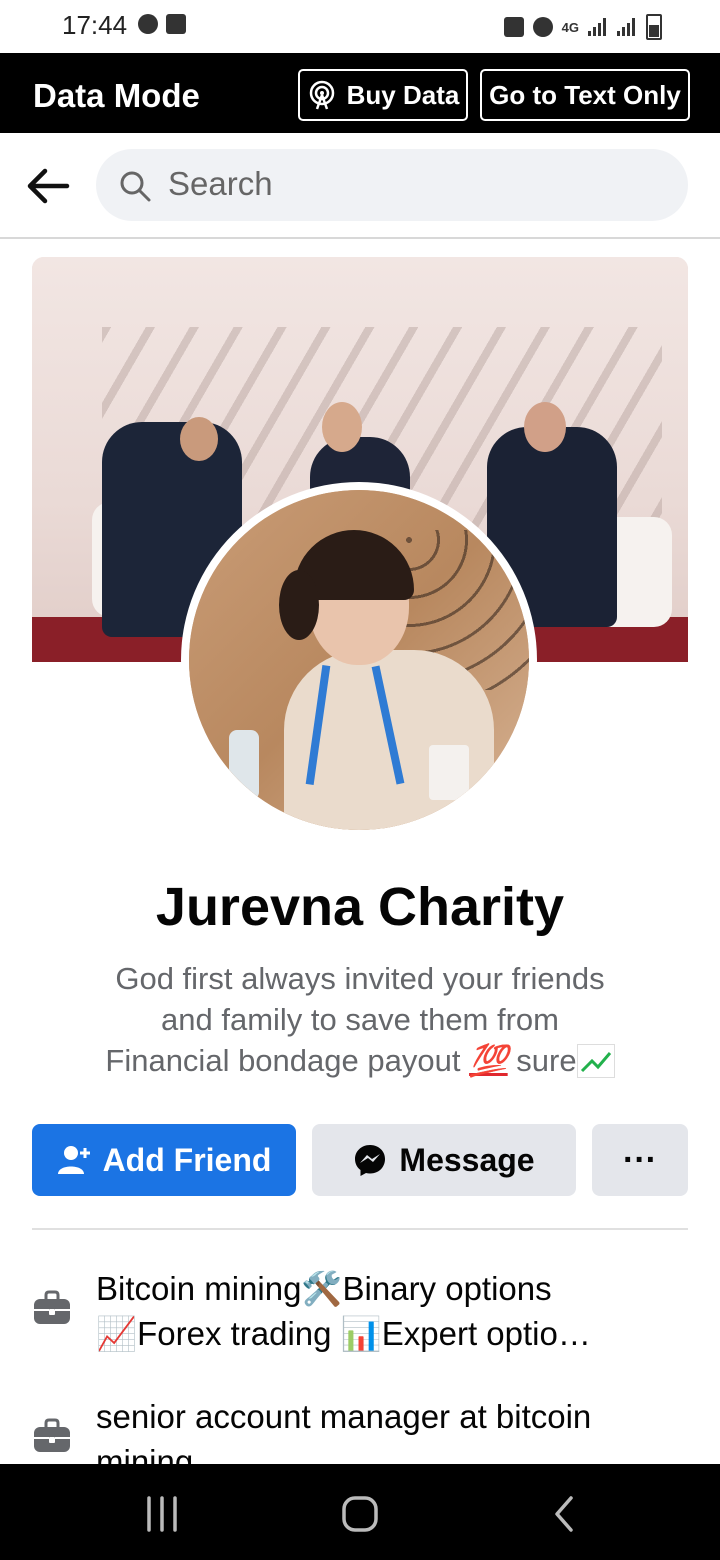 This screenshot has height=1560, width=720. I want to click on profile-avatar, so click(359, 660).